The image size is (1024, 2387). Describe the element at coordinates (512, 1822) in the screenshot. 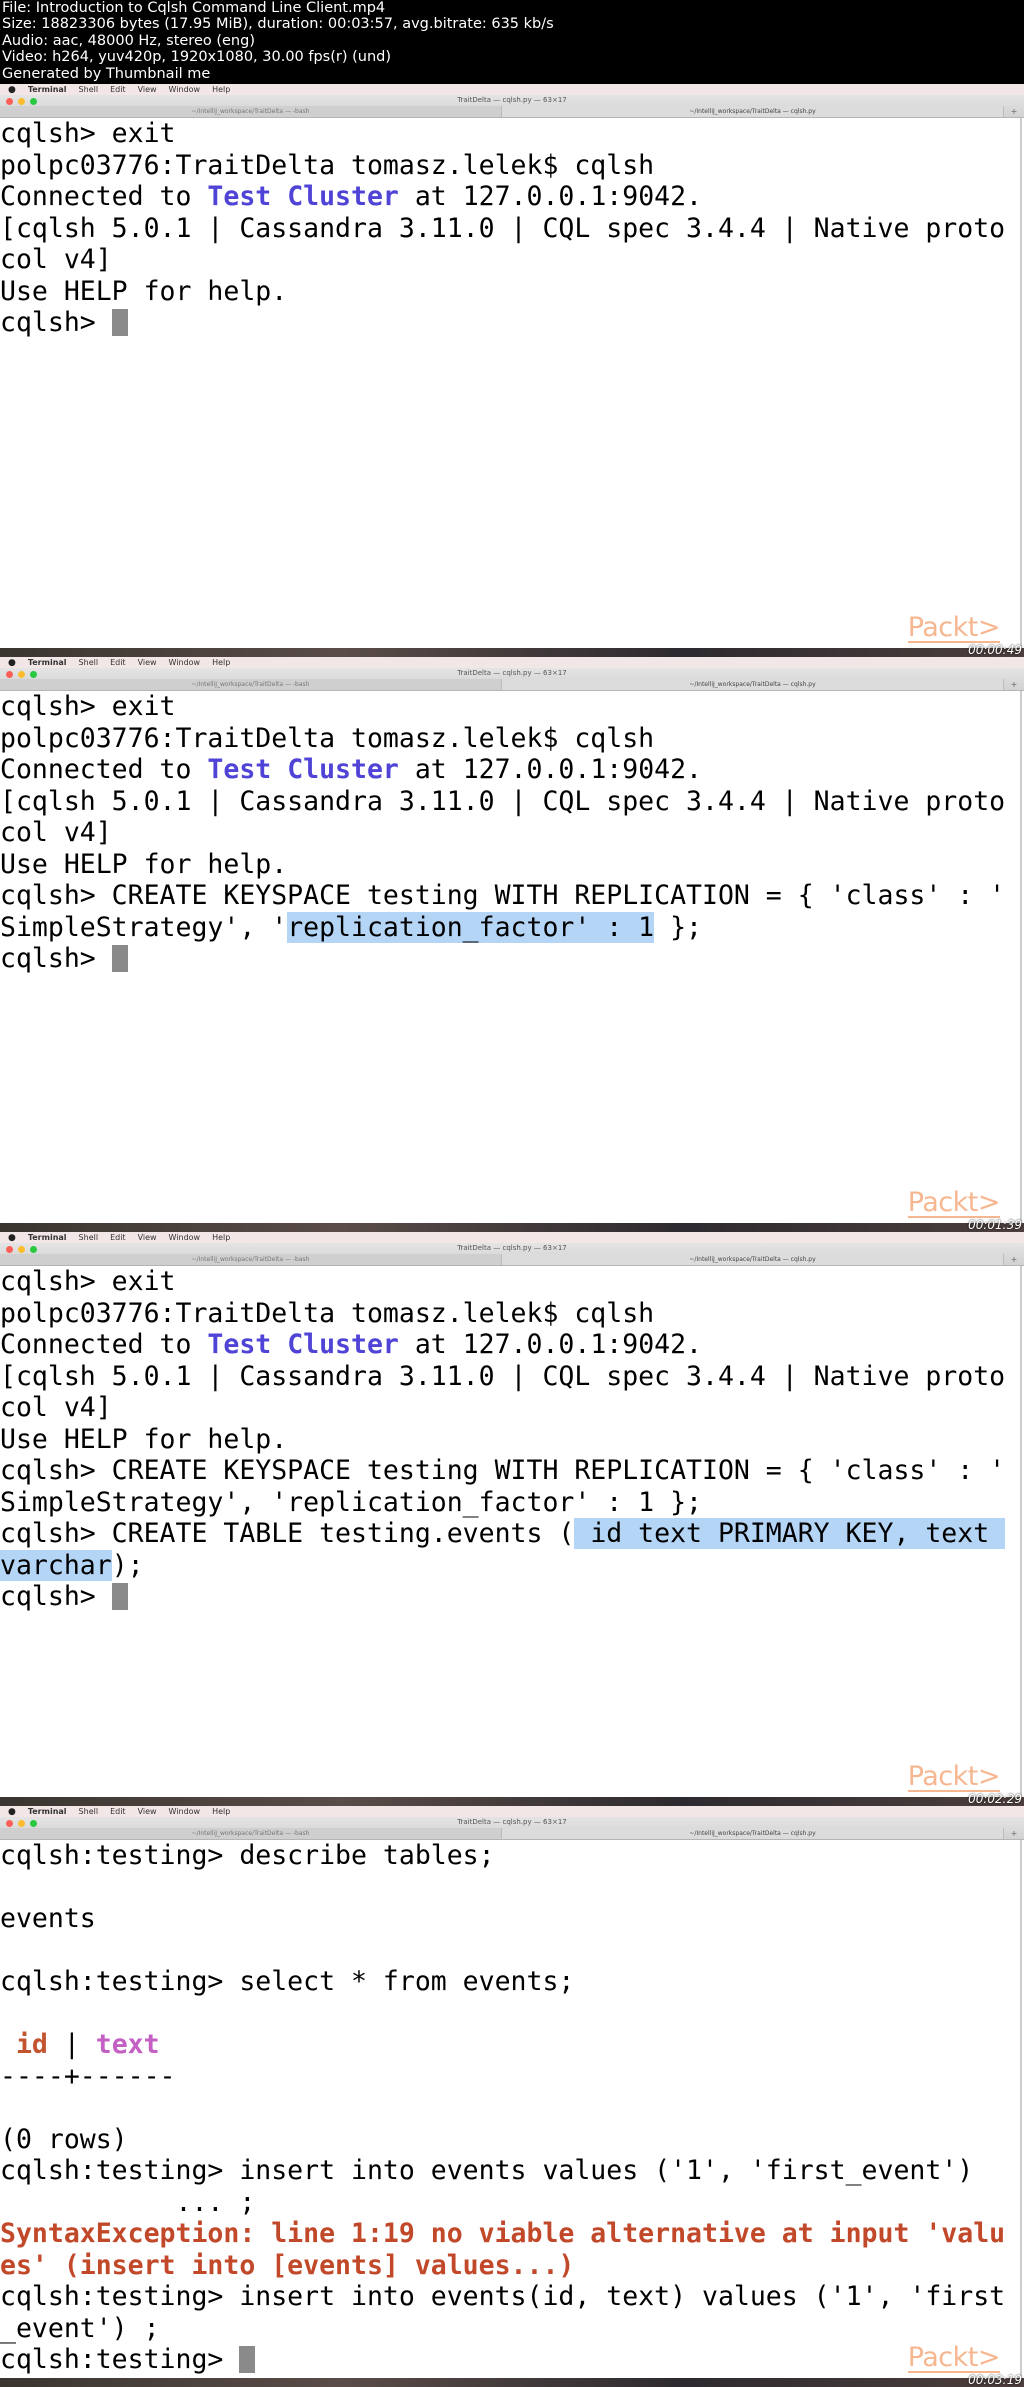

I see `window-title: TraitDelta — cqlsh.py — 63×17` at that location.